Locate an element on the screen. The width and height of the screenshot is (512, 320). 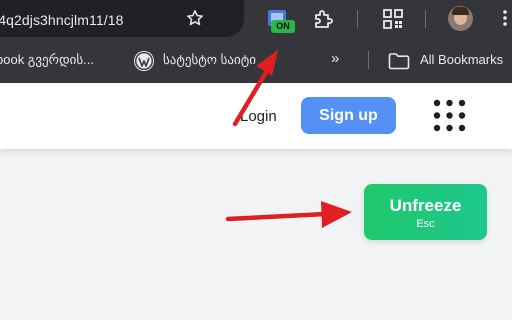
url-text: ctk4q2djs3hncjlm11/18 is located at coordinates (61, 20).